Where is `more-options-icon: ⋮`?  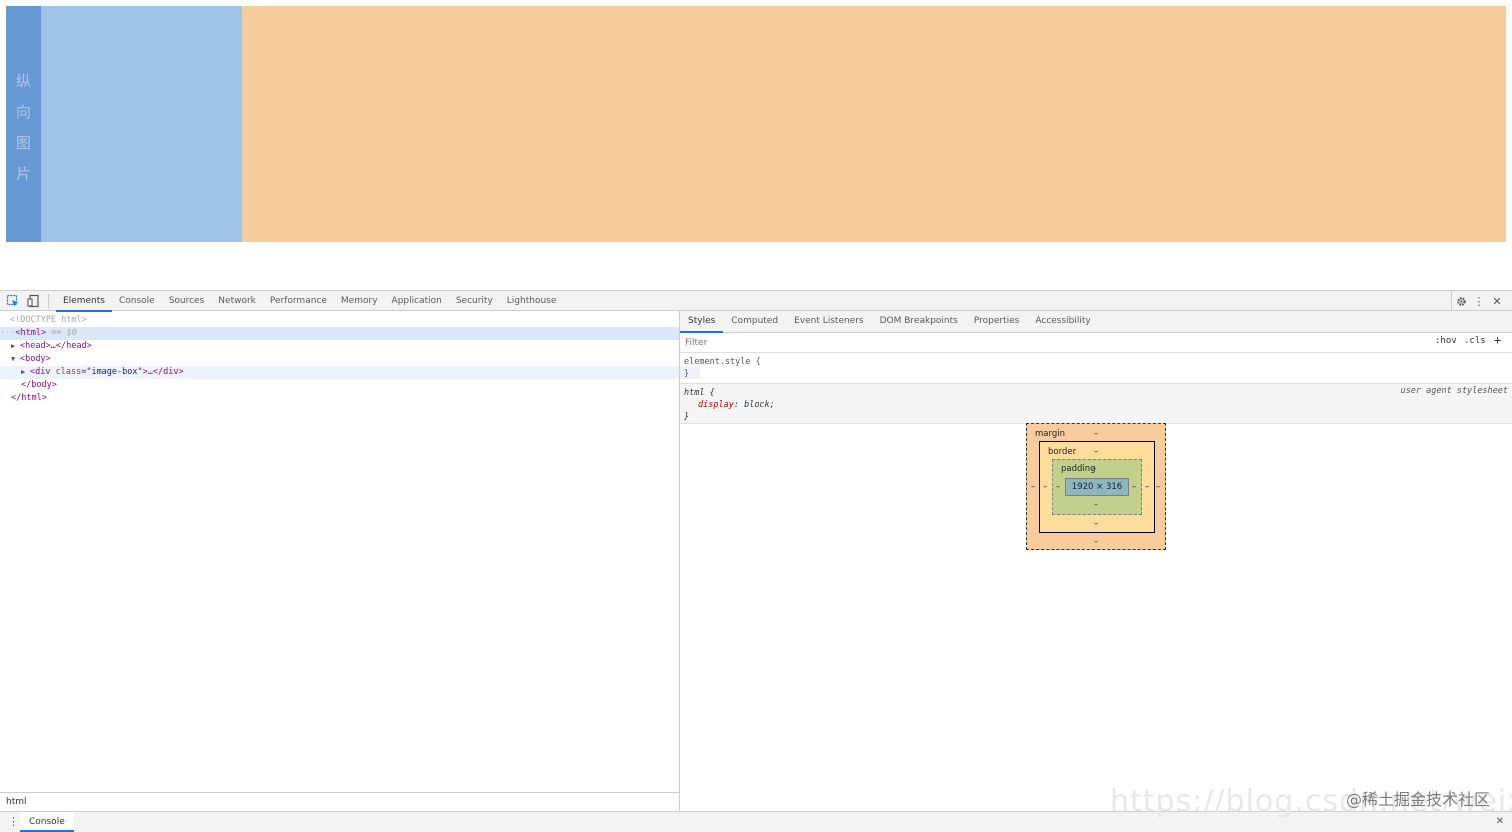 more-options-icon: ⋮ is located at coordinates (1479, 301).